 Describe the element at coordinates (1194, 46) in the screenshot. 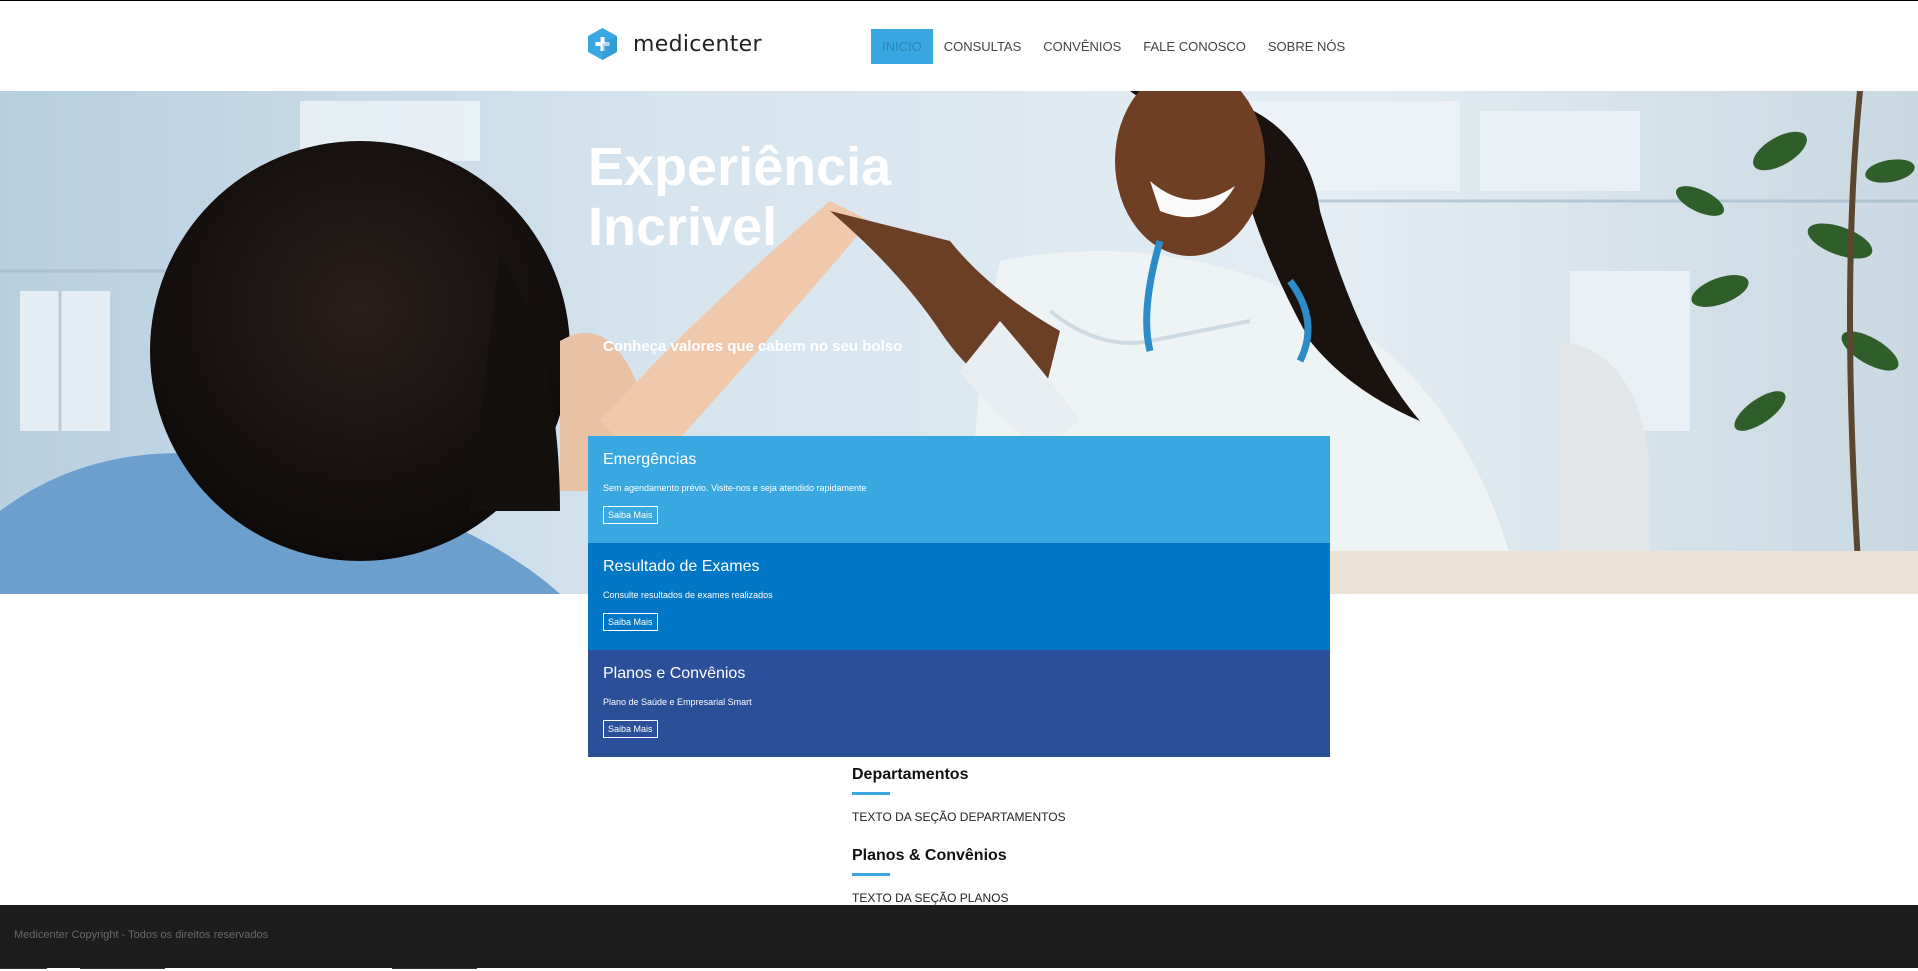

I see `nav-item-fale-conosco: FALE CONOSCO` at that location.